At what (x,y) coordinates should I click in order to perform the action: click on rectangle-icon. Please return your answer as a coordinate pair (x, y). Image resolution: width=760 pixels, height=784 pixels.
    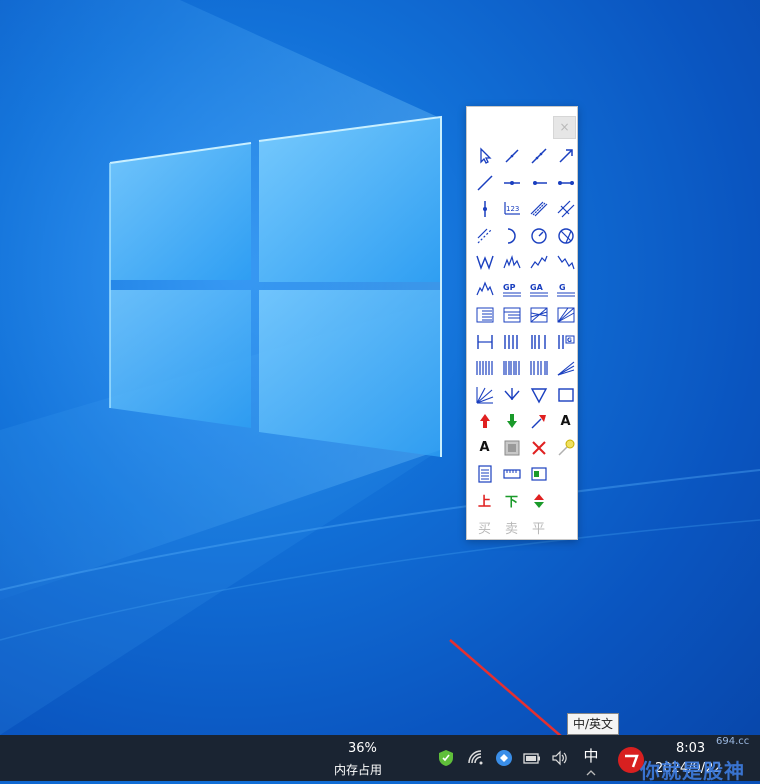
    Looking at the image, I should click on (565, 395).